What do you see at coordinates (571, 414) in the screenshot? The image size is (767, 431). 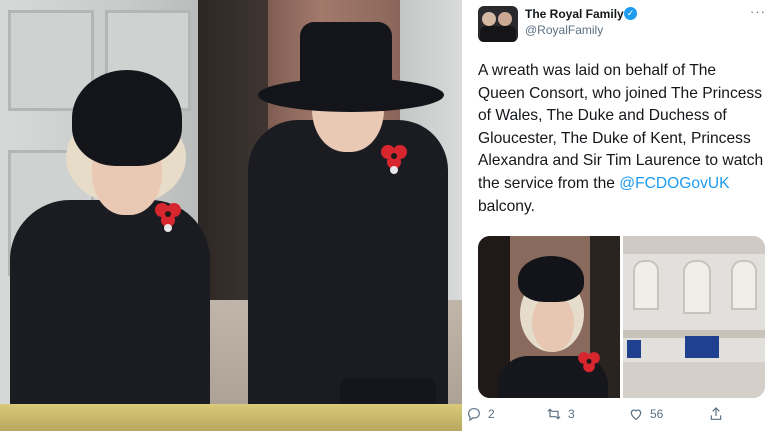 I see `retweet-count: 3` at bounding box center [571, 414].